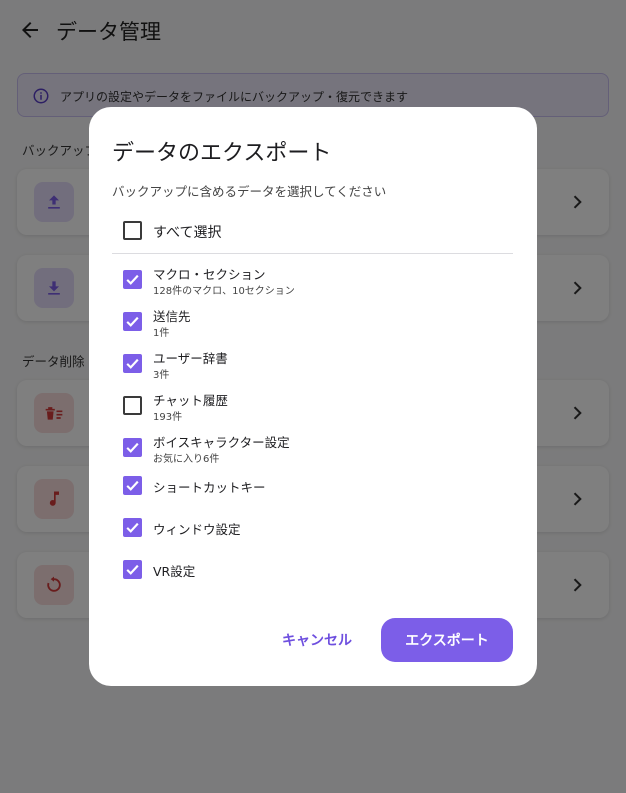 The height and width of the screenshot is (793, 626). I want to click on export-option: ボイスキャラクター設定お気に入り6件, so click(313, 450).